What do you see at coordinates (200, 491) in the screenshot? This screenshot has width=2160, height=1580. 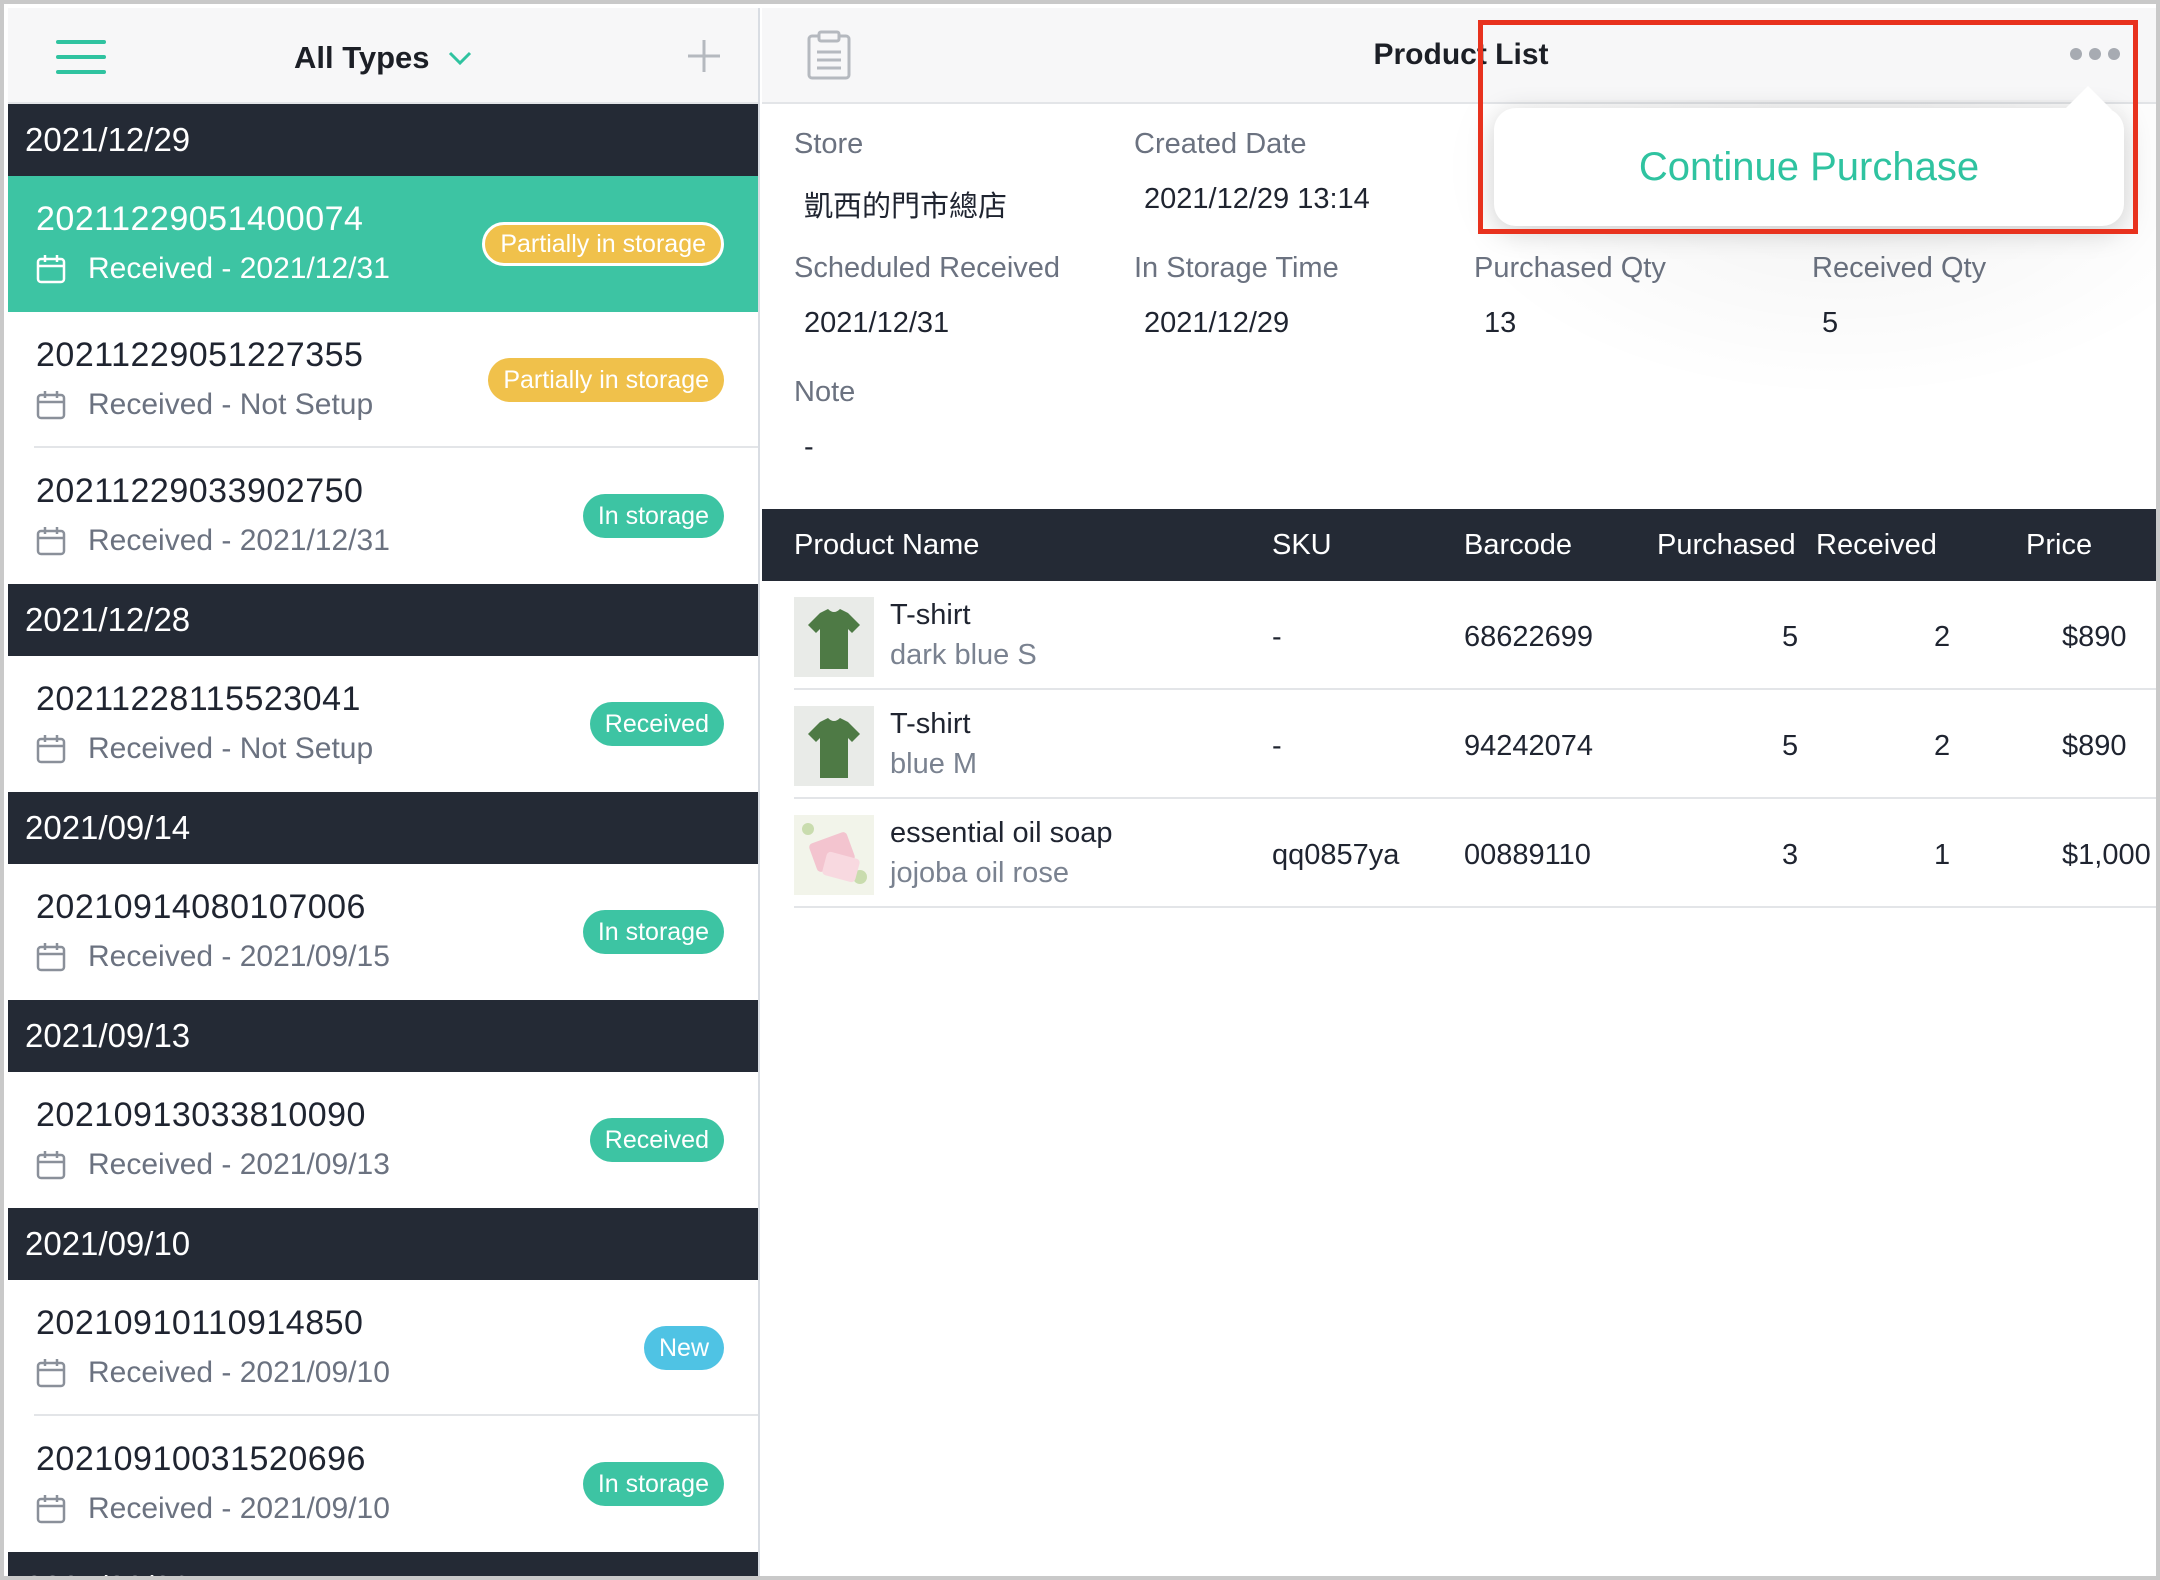 I see `order-number: 20211229033902750` at bounding box center [200, 491].